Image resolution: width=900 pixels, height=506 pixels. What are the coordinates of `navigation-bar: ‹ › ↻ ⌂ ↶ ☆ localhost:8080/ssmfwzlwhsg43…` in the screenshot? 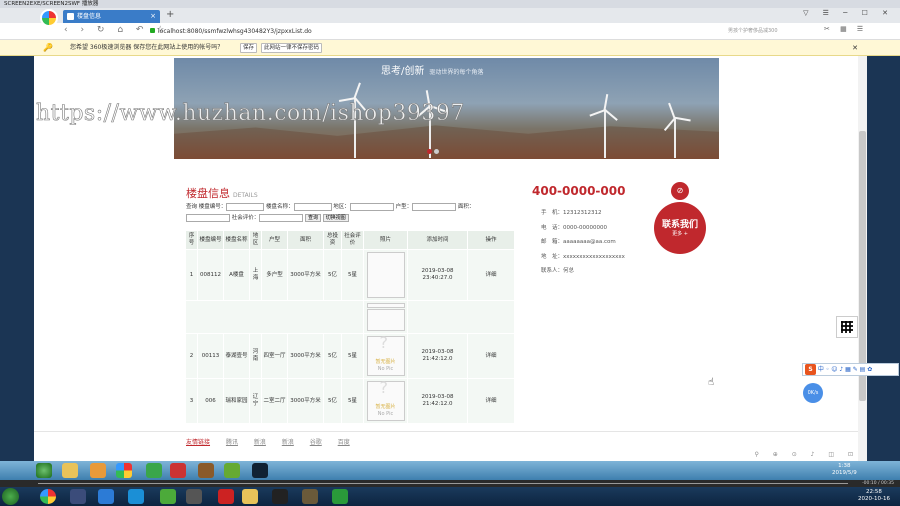 It's located at (450, 31).